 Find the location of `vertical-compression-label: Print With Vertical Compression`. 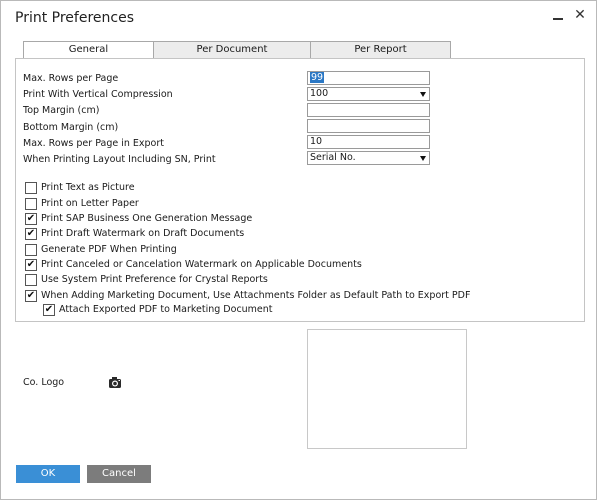

vertical-compression-label: Print With Vertical Compression is located at coordinates (98, 94).